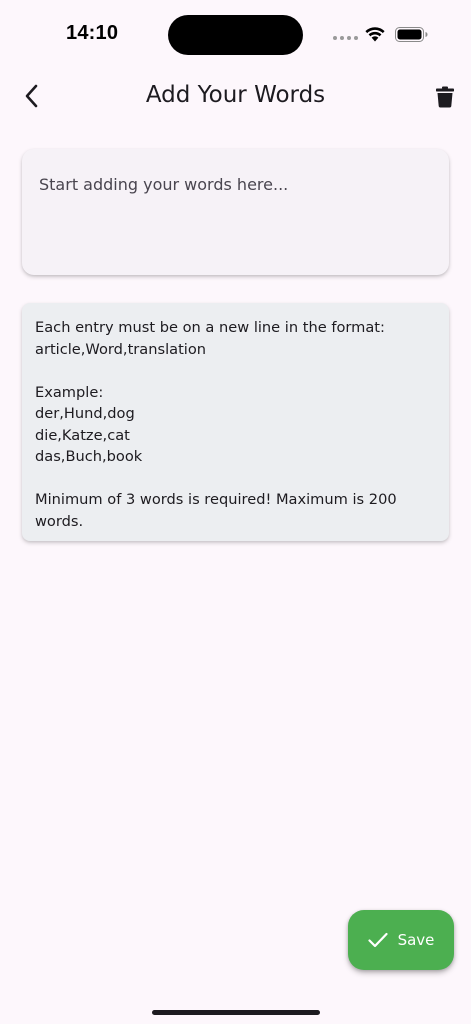 This screenshot has width=471, height=1024. I want to click on words-input, so click(235, 212).